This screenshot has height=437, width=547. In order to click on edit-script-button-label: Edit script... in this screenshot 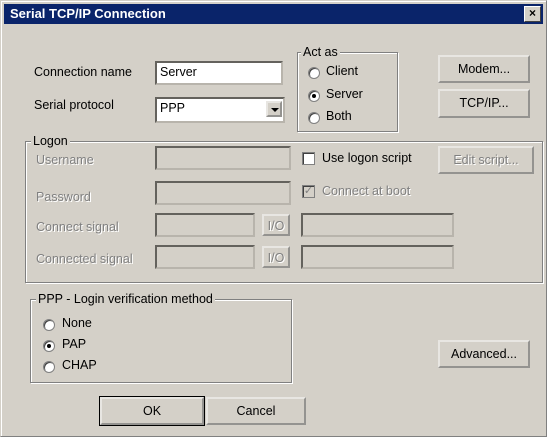, I will do `click(486, 160)`.